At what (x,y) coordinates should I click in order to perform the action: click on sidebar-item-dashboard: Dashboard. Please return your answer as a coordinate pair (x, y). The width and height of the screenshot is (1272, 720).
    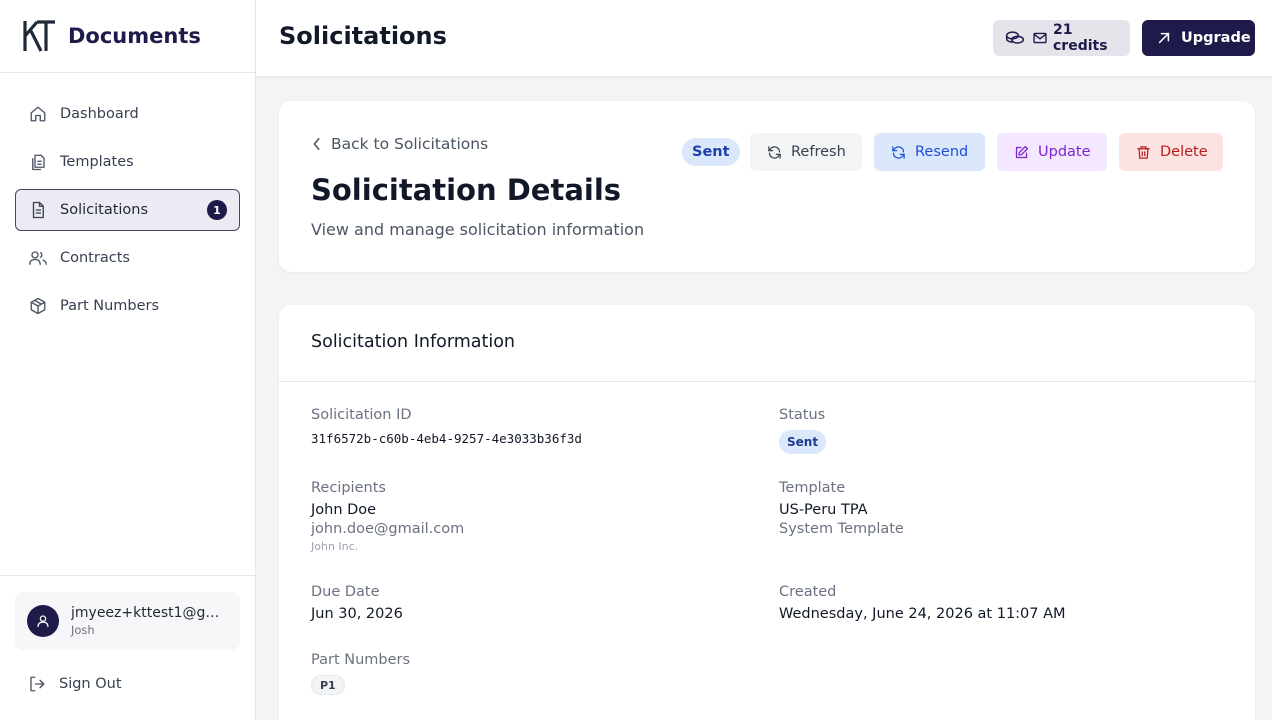
    Looking at the image, I should click on (127, 114).